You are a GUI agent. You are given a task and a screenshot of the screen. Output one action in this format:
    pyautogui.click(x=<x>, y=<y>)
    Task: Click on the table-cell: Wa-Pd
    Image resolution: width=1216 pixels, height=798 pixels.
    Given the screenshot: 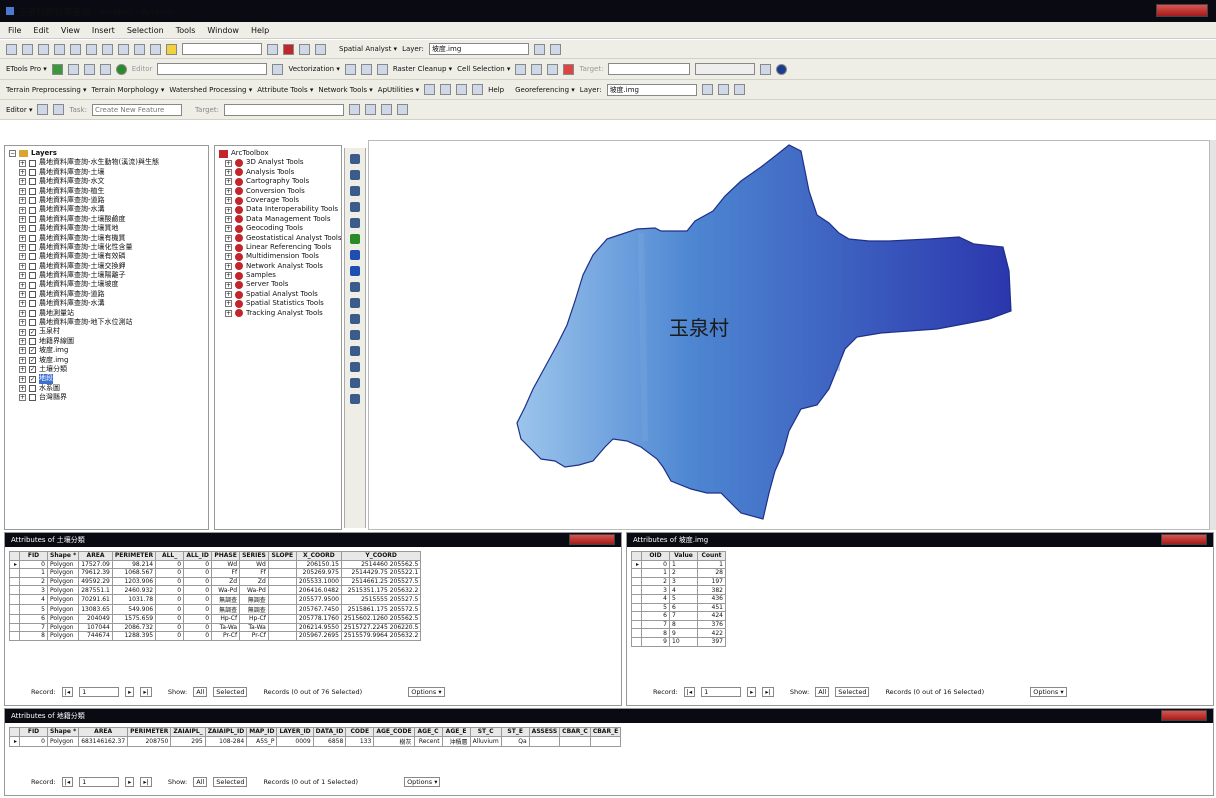 What is the action you would take?
    pyautogui.click(x=226, y=590)
    